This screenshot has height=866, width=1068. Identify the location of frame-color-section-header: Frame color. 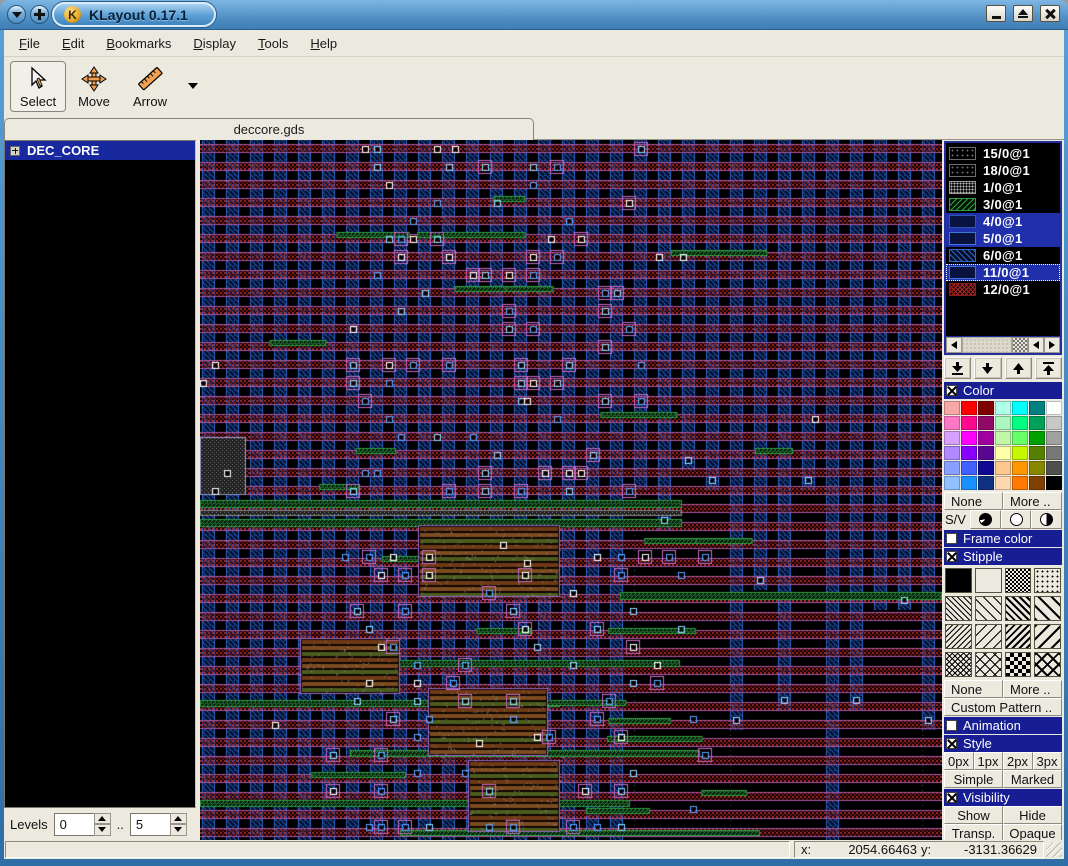
(1003, 538).